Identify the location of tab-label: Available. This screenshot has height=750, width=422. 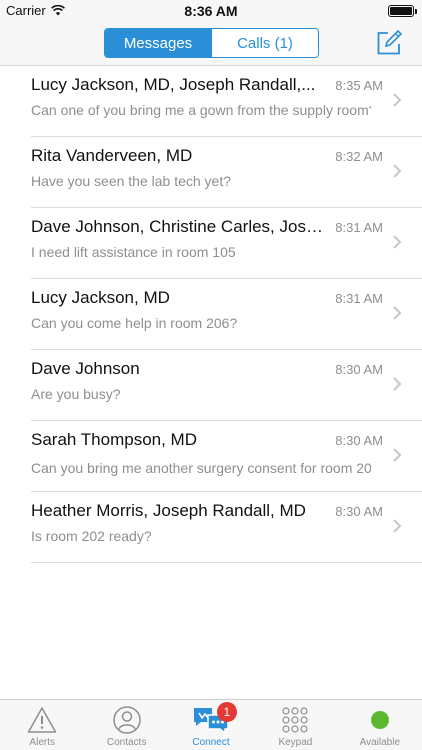
(380, 742).